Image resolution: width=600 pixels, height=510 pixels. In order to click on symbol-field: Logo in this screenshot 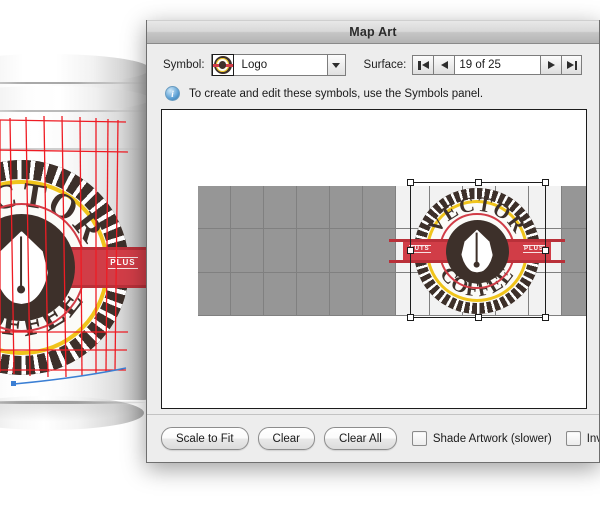, I will do `click(268, 65)`.